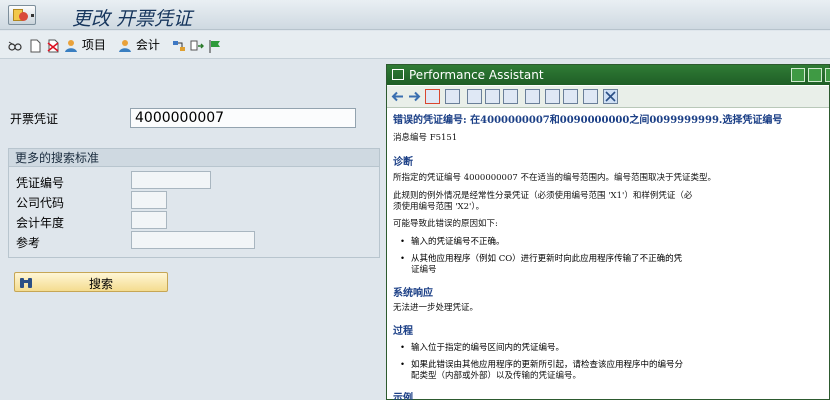 This screenshot has width=830, height=400. What do you see at coordinates (452, 96) in the screenshot?
I see `hierarchy-icon` at bounding box center [452, 96].